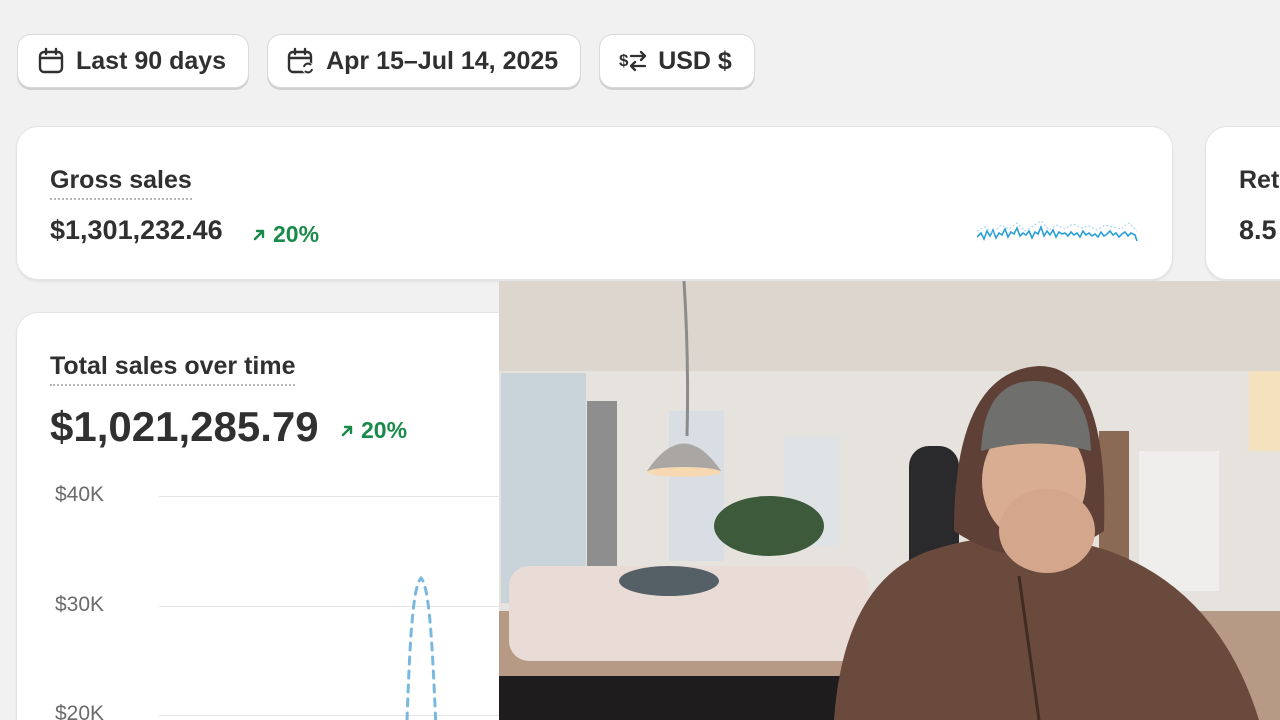 This screenshot has height=720, width=1280. What do you see at coordinates (80, 711) in the screenshot?
I see `y-tick-label: $20K` at bounding box center [80, 711].